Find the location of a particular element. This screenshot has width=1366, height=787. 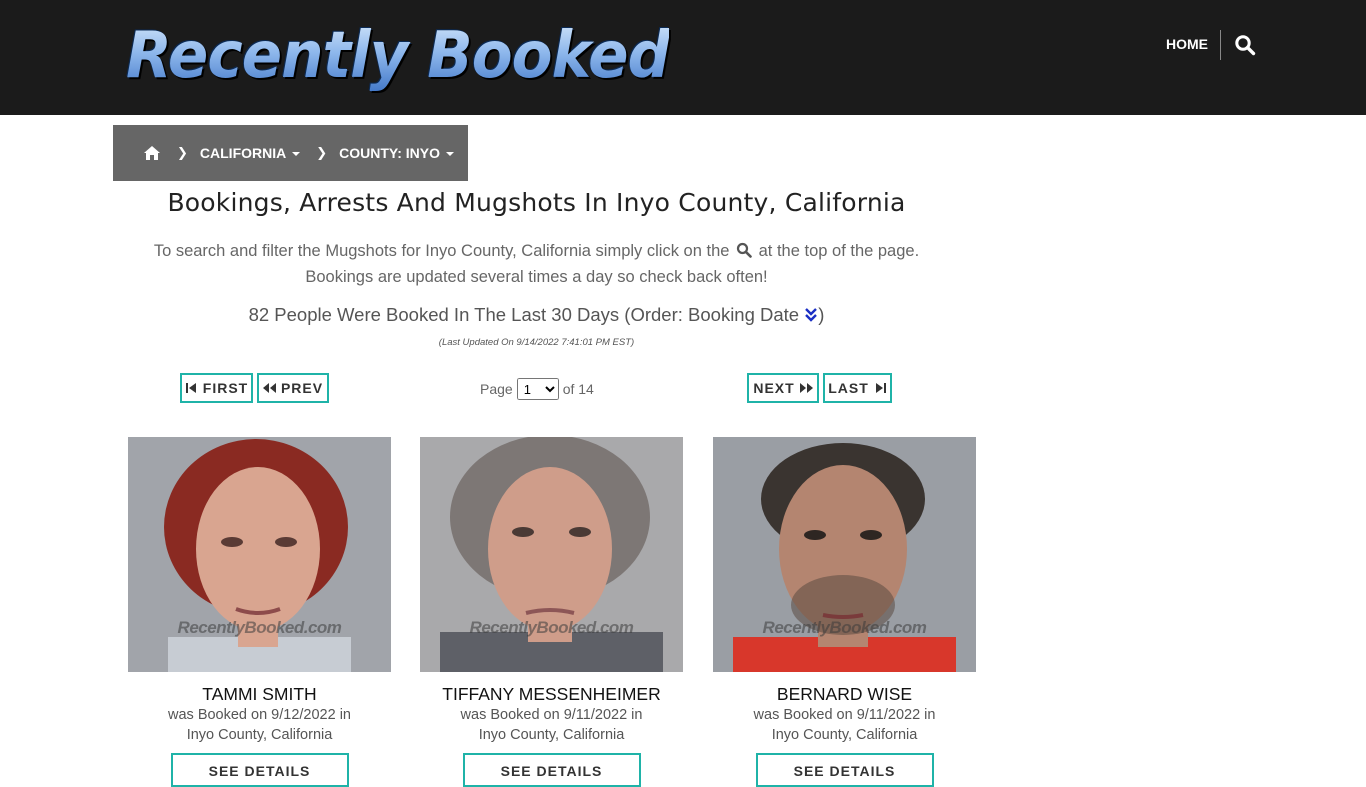

intro-line1-end: at the top of the page. is located at coordinates (839, 251).